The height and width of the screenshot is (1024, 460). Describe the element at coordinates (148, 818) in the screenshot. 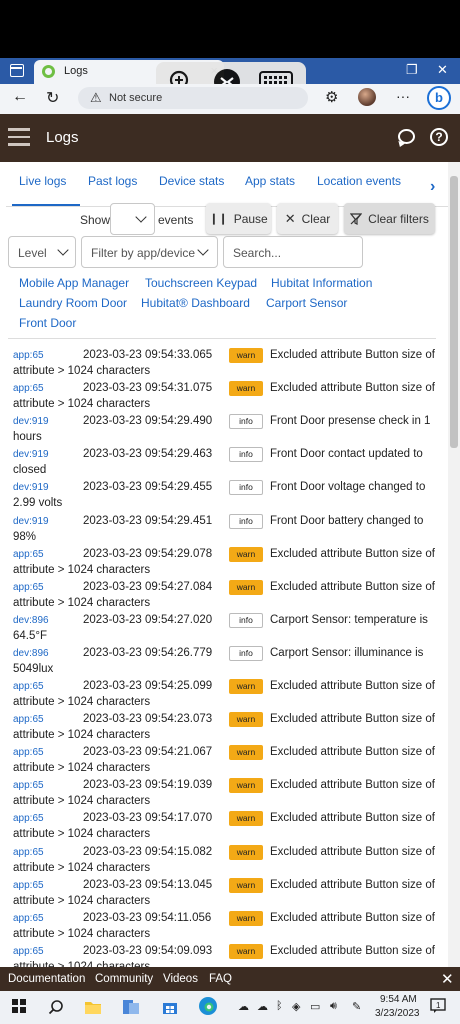

I see `log-timestamp: 2023-03-23 09:54:17.070` at that location.